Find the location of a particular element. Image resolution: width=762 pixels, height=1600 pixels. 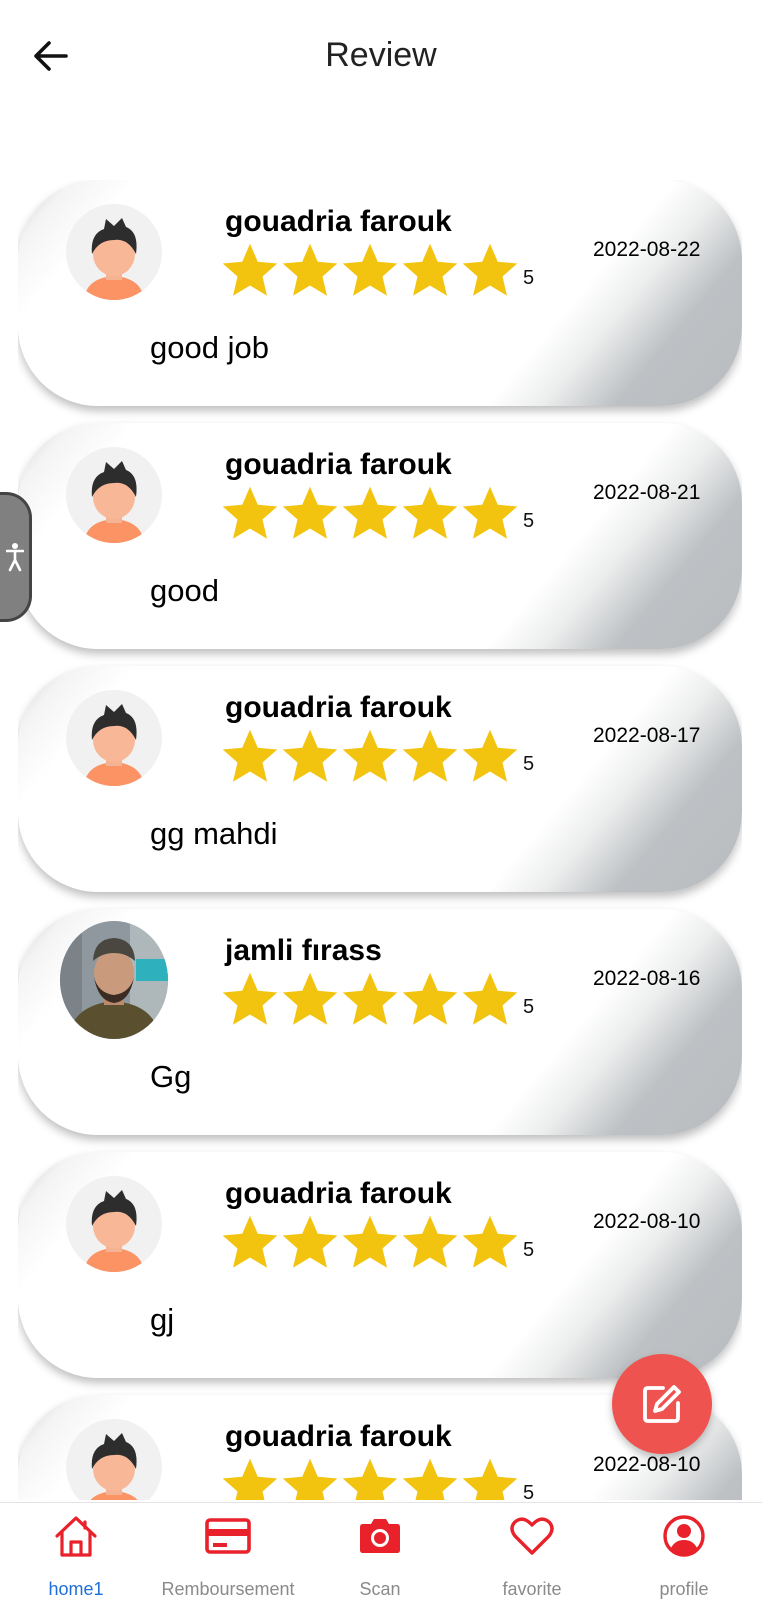

nav-item-home: home1 is located at coordinates (76, 1551).